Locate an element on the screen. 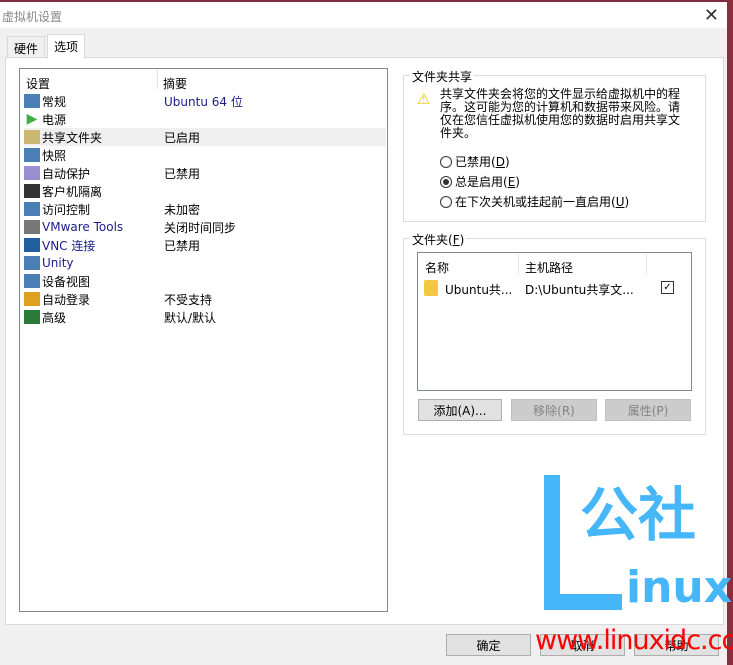 The image size is (733, 665). column-header-path: 主机路径 is located at coordinates (549, 267).